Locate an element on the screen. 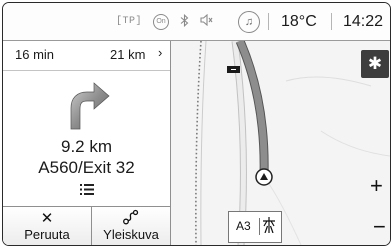 The width and height of the screenshot is (392, 246). close-icon: ✕ is located at coordinates (47, 218).